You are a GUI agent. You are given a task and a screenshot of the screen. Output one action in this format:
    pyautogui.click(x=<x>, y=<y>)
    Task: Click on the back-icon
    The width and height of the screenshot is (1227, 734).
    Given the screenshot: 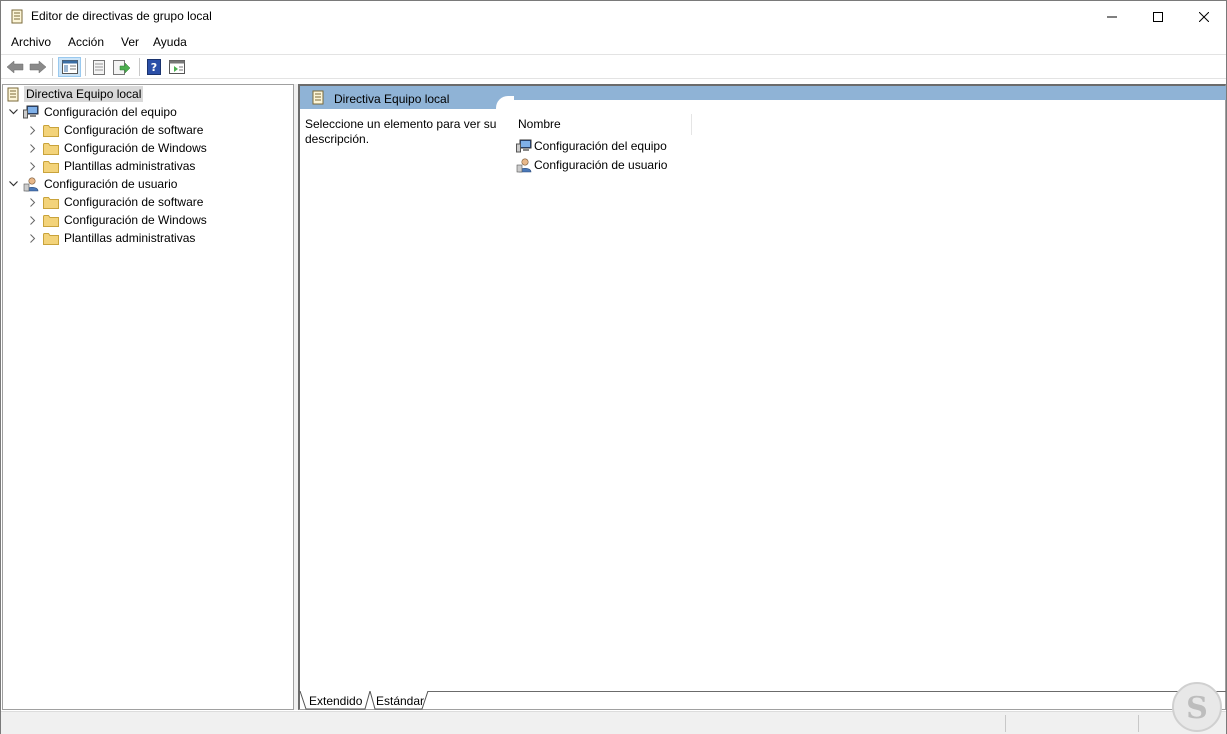 What is the action you would take?
    pyautogui.click(x=15, y=67)
    